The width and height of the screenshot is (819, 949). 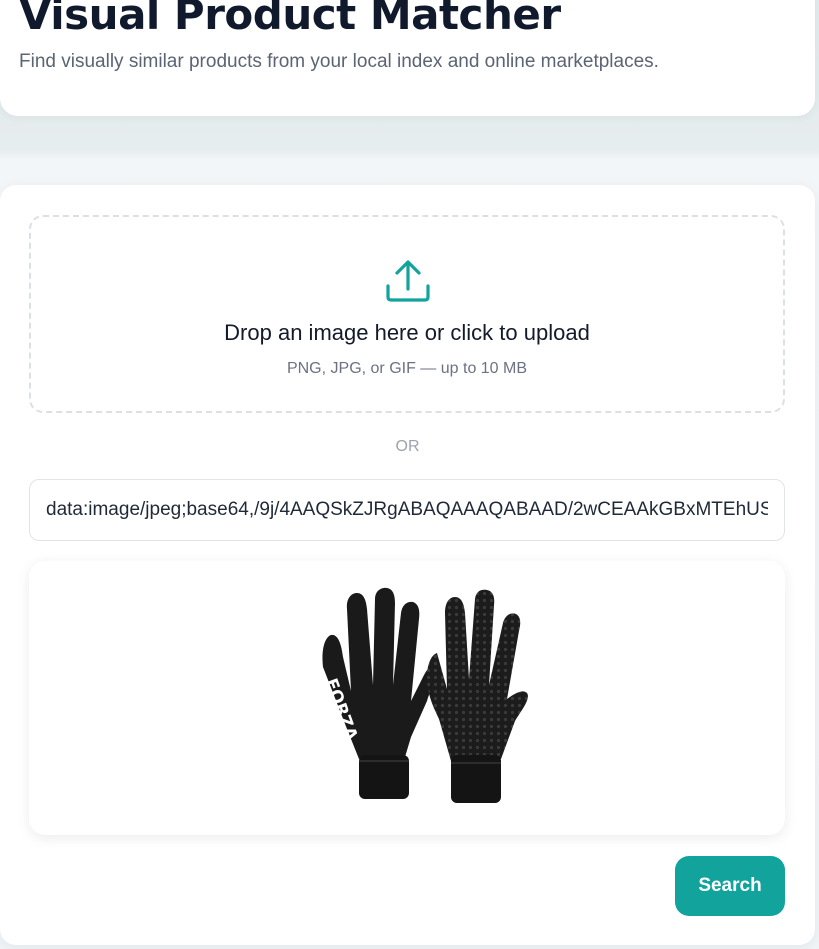 What do you see at coordinates (407, 332) in the screenshot?
I see `dropzone-title: Drop an image here or click to upload` at bounding box center [407, 332].